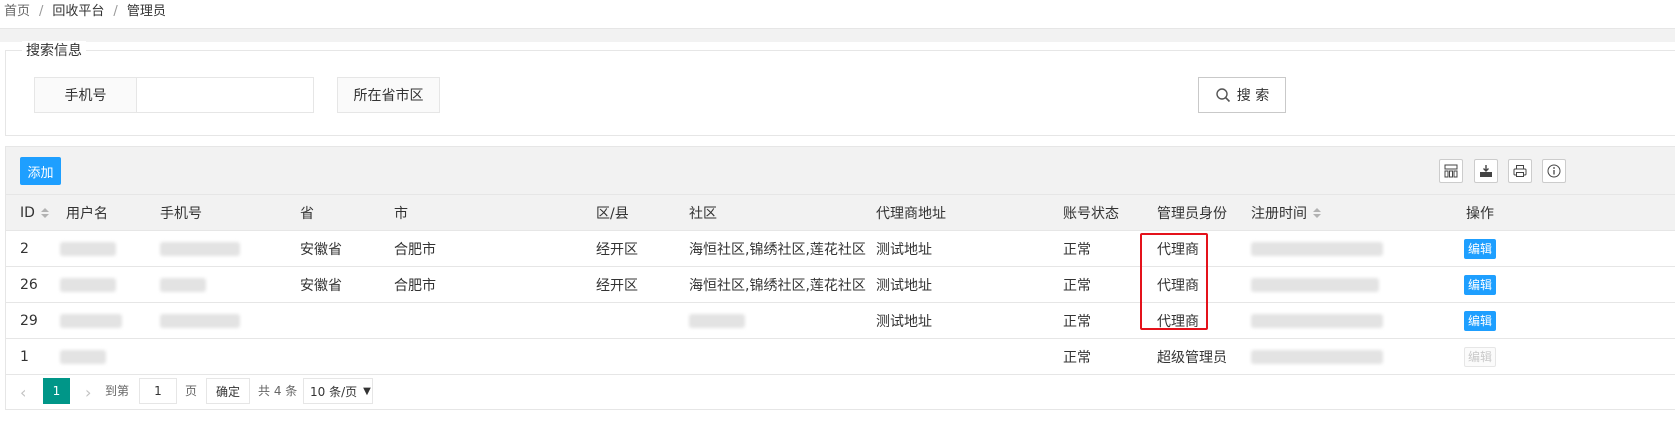 This screenshot has width=1675, height=439. Describe the element at coordinates (181, 213) in the screenshot. I see `col-phone: 手机号` at that location.